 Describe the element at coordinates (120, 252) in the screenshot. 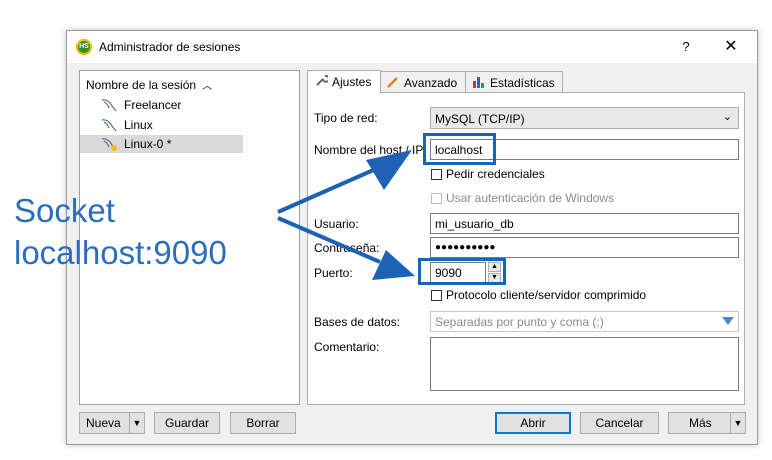

I see `annotation-line-2: localhost:9090` at that location.